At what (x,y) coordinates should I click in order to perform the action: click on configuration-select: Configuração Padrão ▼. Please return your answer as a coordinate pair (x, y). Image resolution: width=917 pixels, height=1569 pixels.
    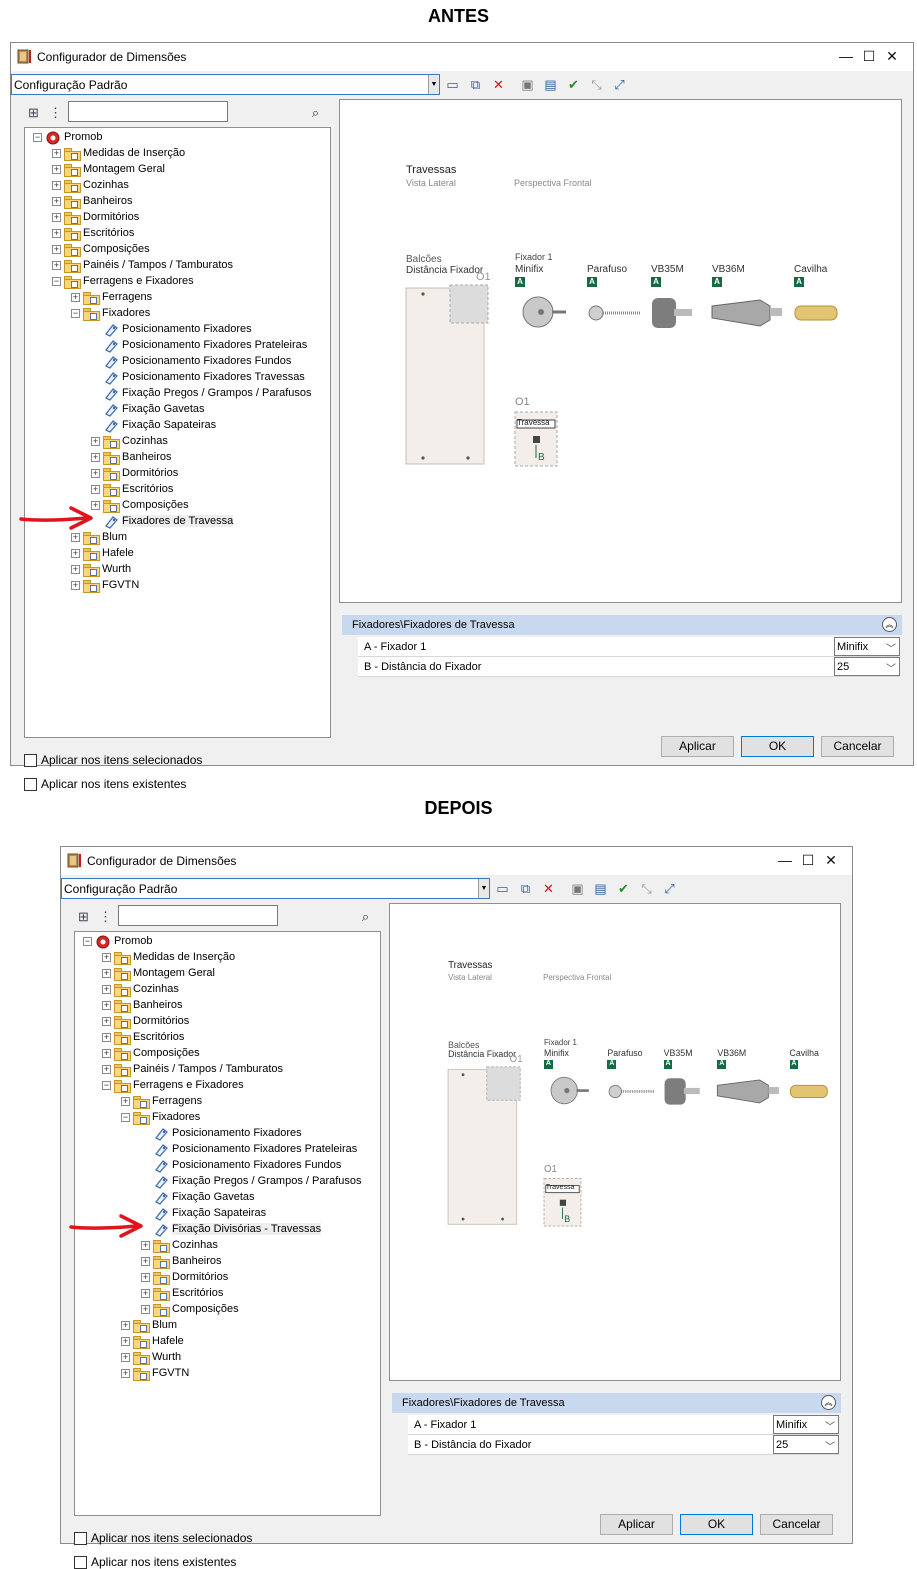
    Looking at the image, I should click on (275, 888).